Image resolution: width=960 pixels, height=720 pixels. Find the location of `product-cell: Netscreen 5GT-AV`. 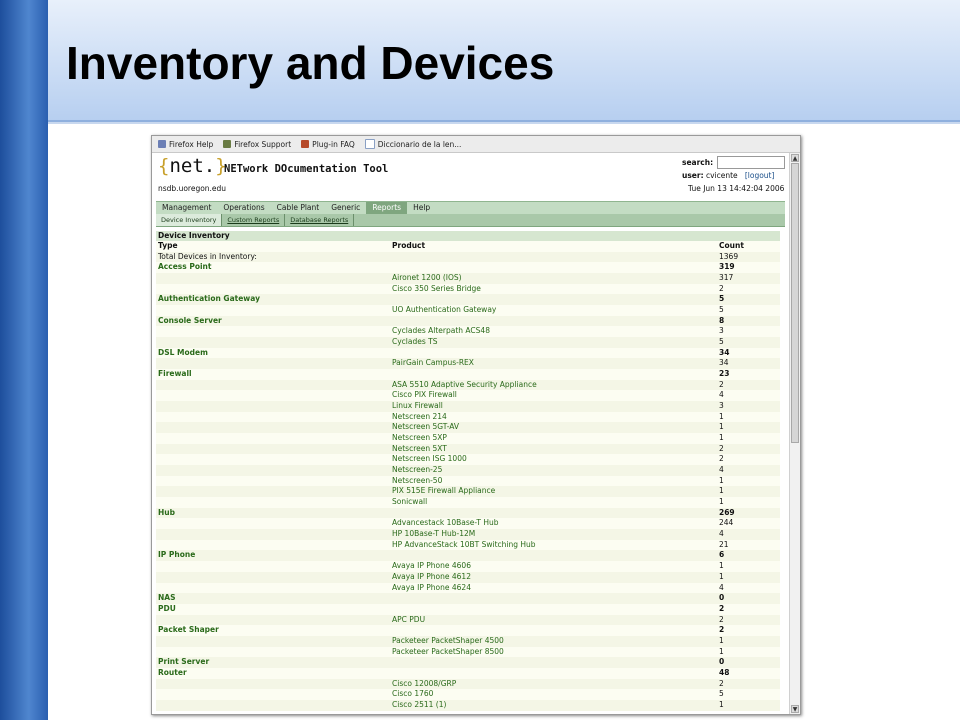

product-cell: Netscreen 5GT-AV is located at coordinates (555, 427).